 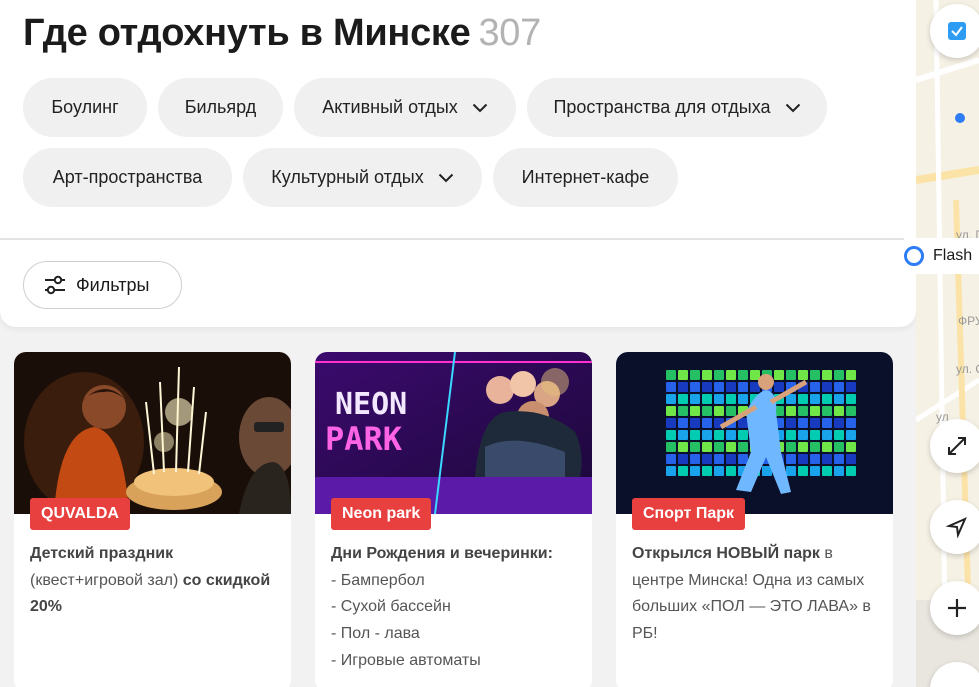 What do you see at coordinates (509, 33) in the screenshot?
I see `result-count: 307` at bounding box center [509, 33].